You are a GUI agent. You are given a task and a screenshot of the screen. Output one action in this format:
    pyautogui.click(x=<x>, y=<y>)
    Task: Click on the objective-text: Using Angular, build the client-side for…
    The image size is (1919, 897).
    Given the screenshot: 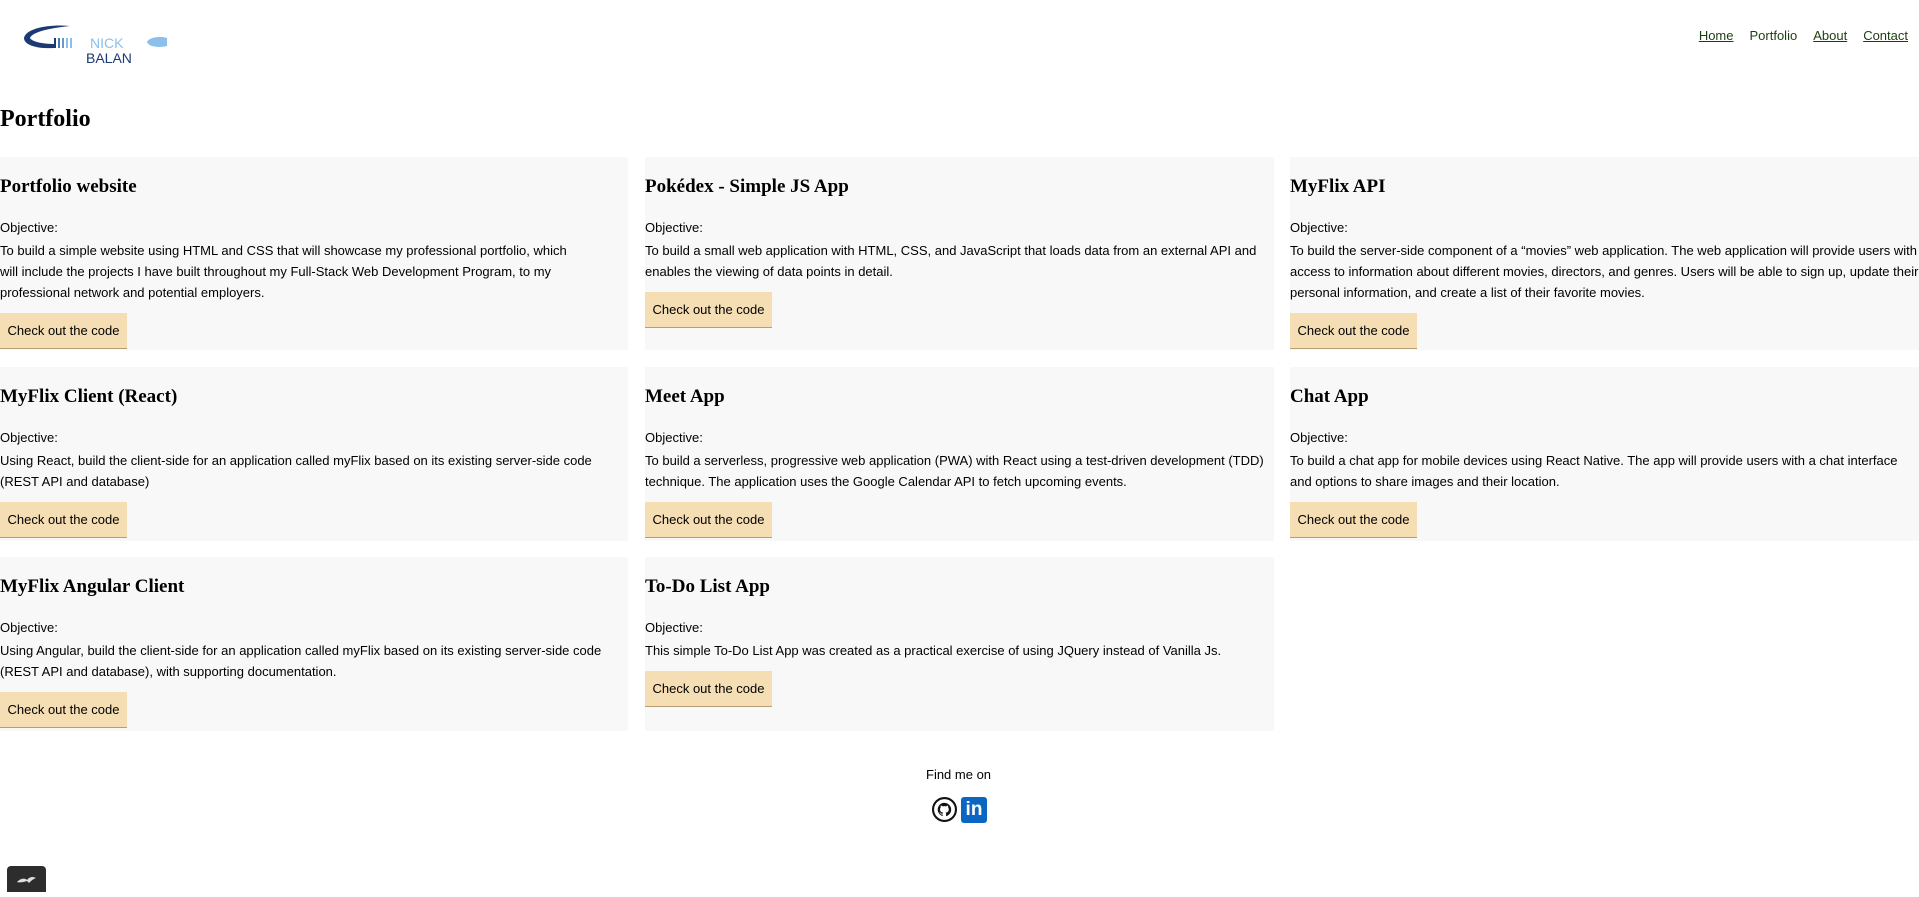 What is the action you would take?
    pyautogui.click(x=301, y=661)
    